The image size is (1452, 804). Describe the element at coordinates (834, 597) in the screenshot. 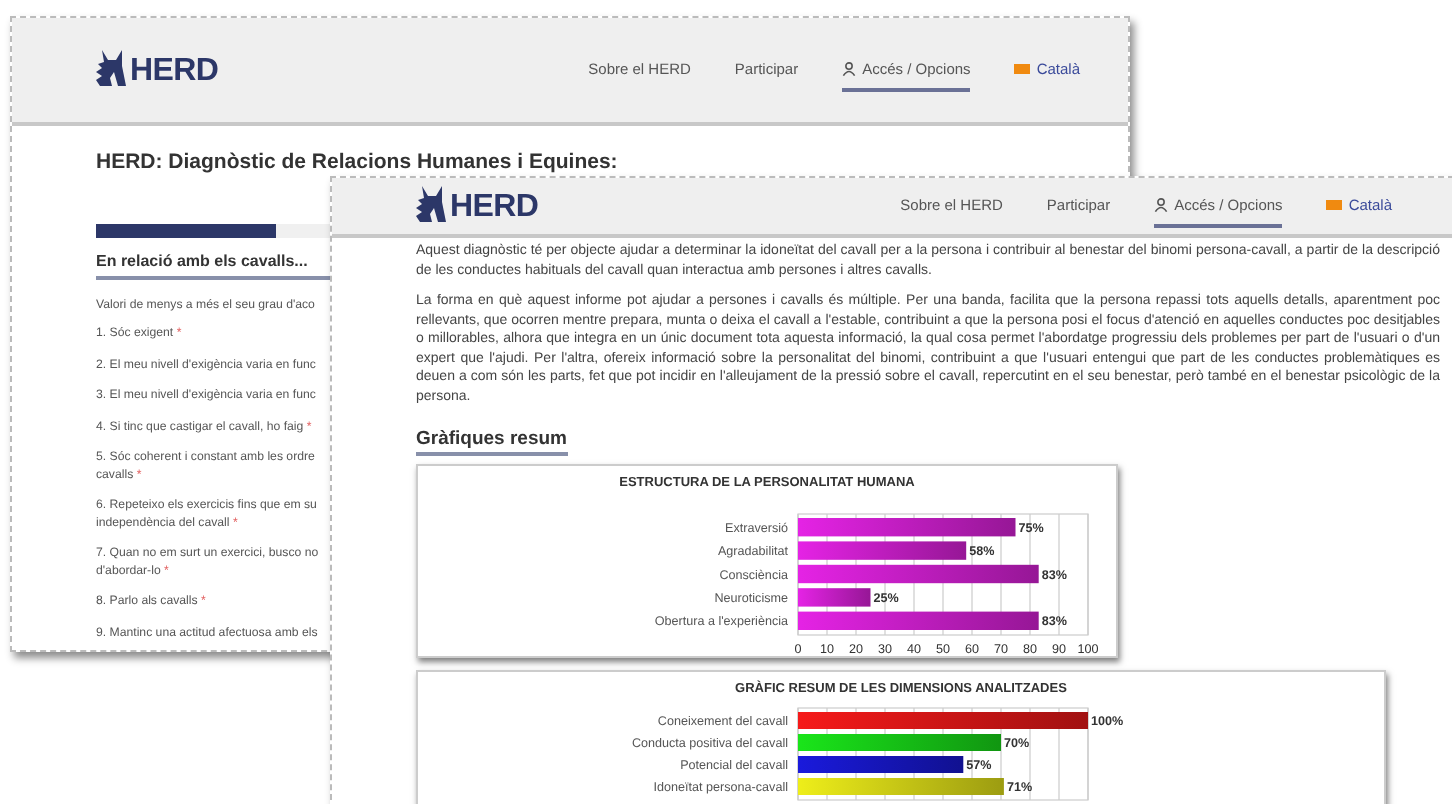

I see `bar` at that location.